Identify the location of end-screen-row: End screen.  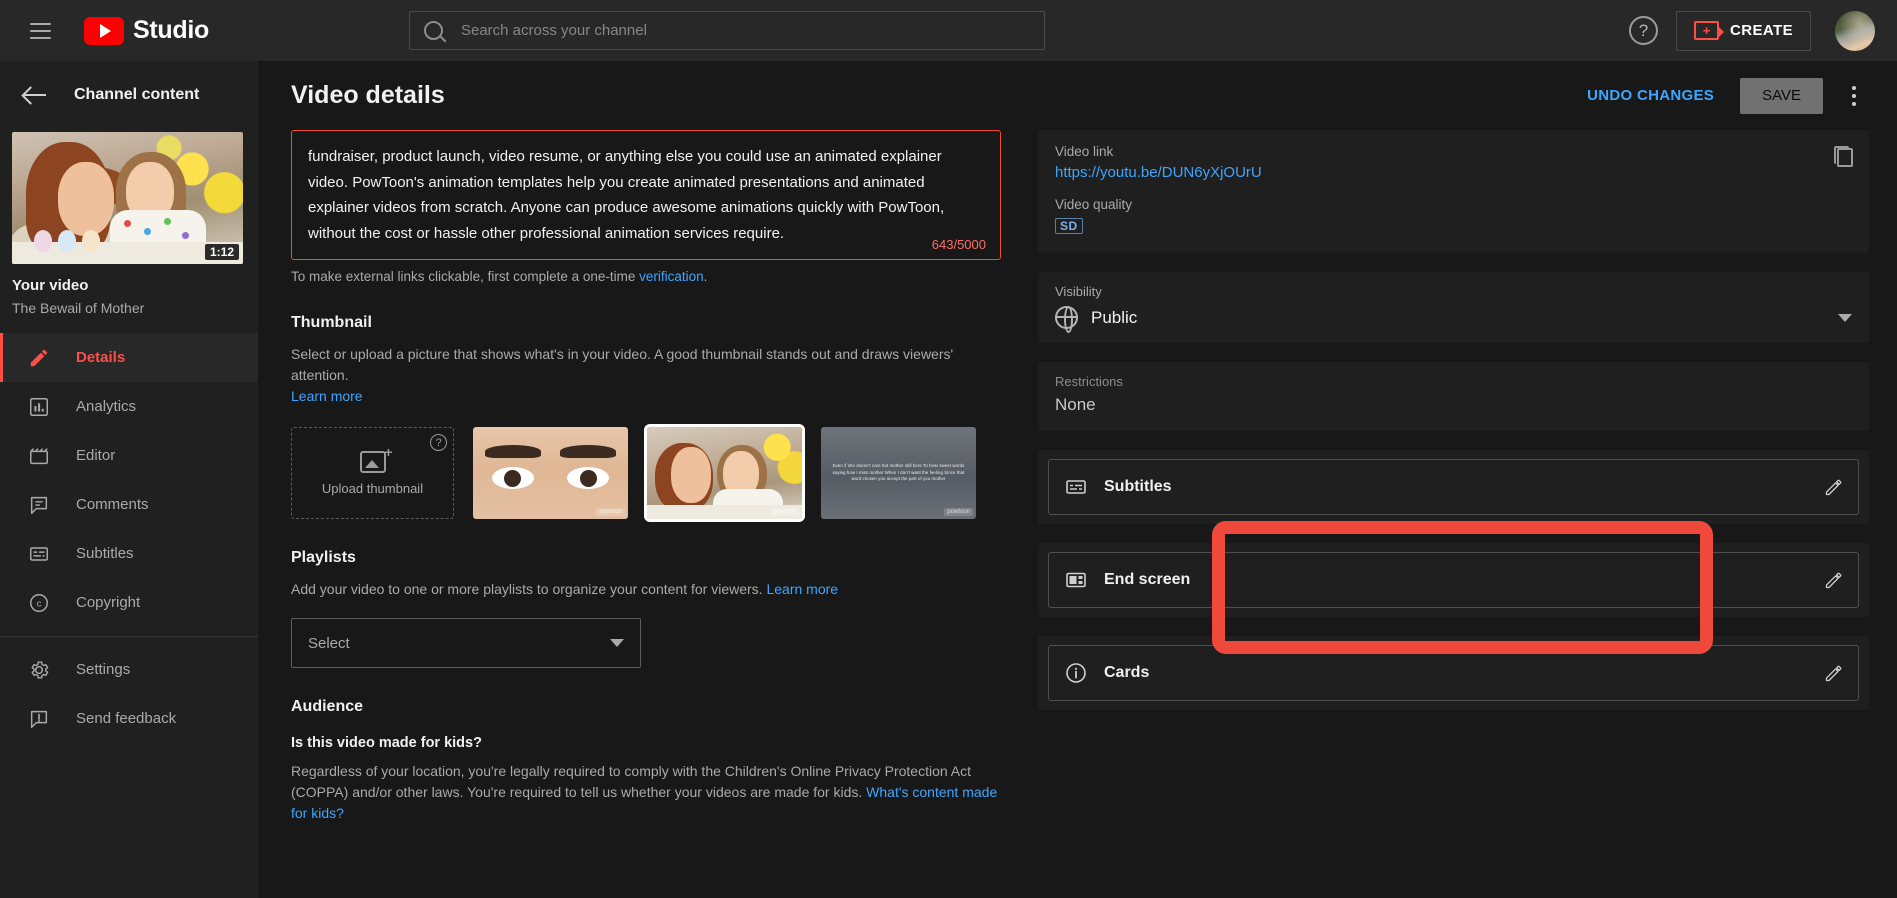
(1453, 580).